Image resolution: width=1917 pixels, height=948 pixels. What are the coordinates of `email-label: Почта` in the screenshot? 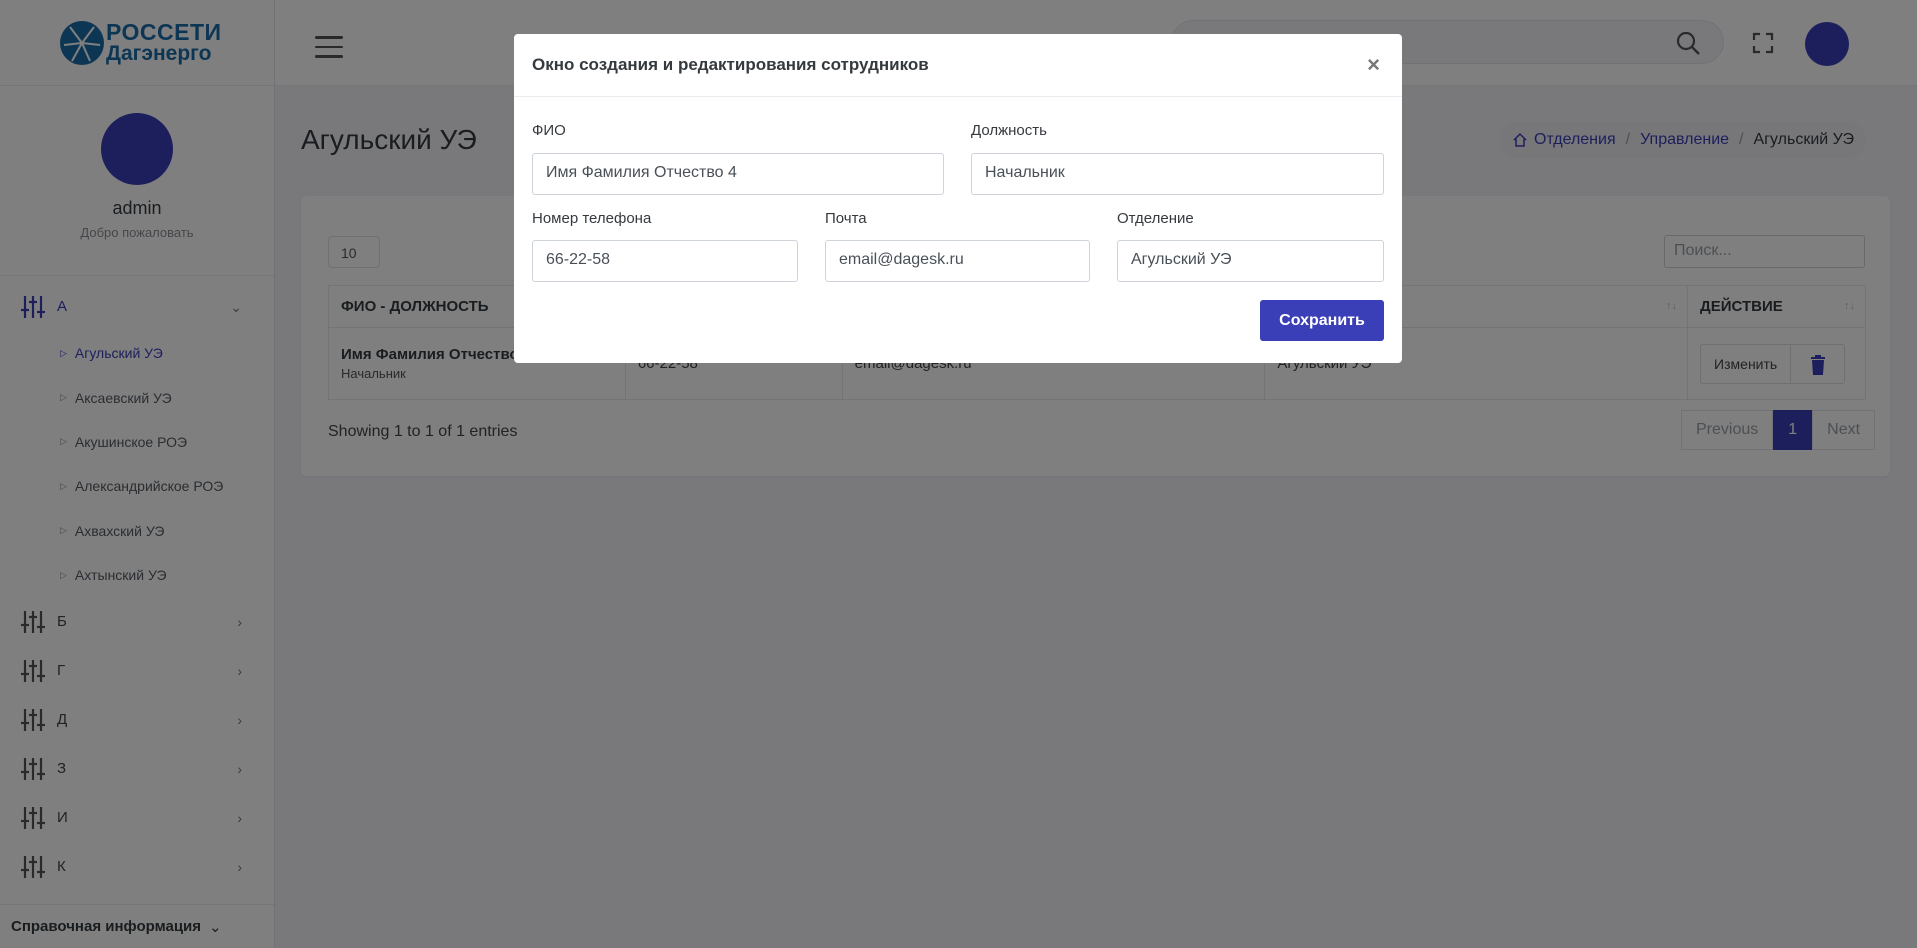 It's located at (846, 218).